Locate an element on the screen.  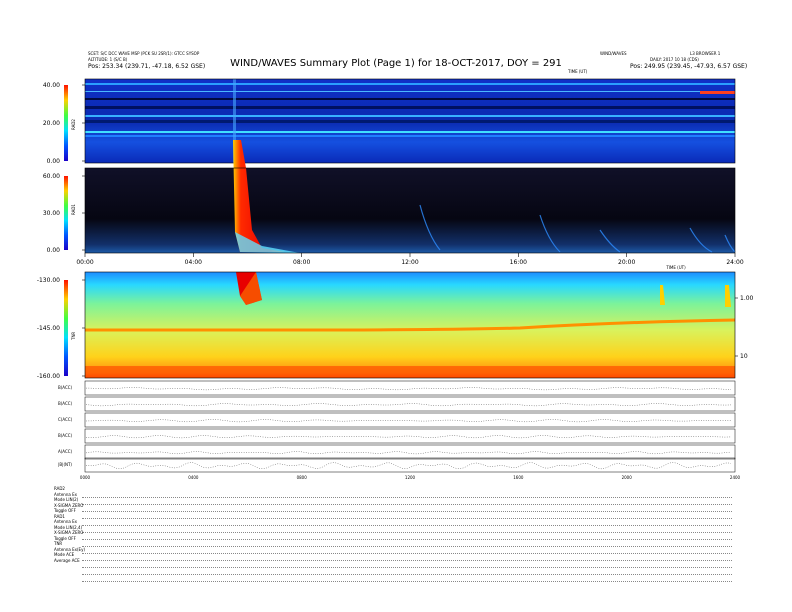
tnr-tick-label: -130.00 is located at coordinates (48, 280).